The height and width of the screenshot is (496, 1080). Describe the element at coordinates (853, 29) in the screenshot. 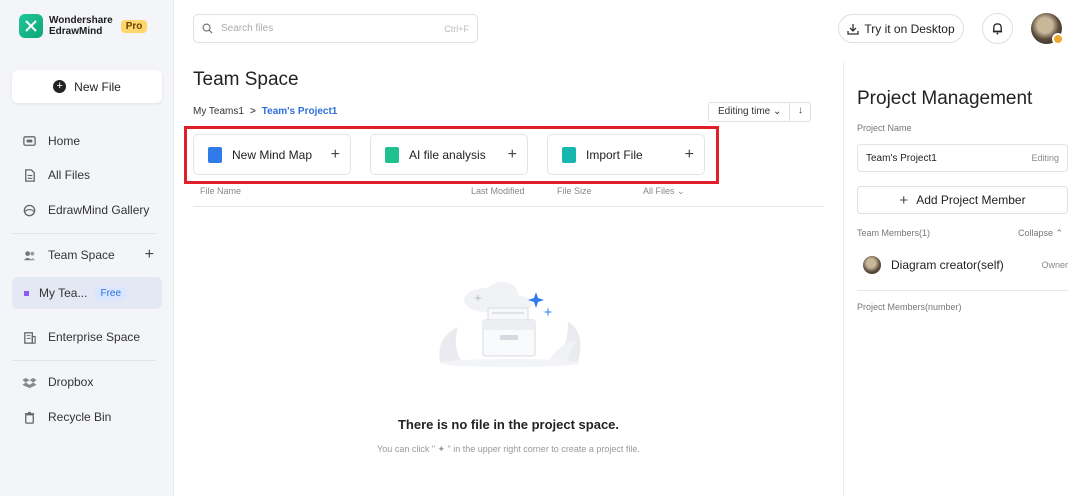

I see `download-icon` at that location.